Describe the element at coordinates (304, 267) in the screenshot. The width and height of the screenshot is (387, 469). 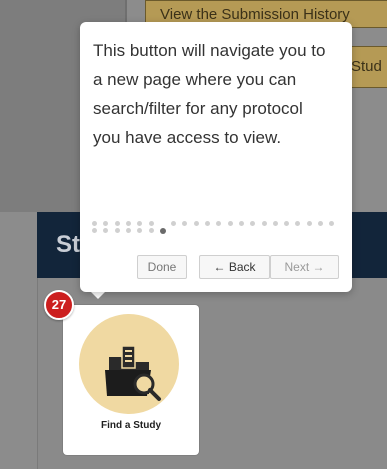
I see `next-button: Next →` at that location.